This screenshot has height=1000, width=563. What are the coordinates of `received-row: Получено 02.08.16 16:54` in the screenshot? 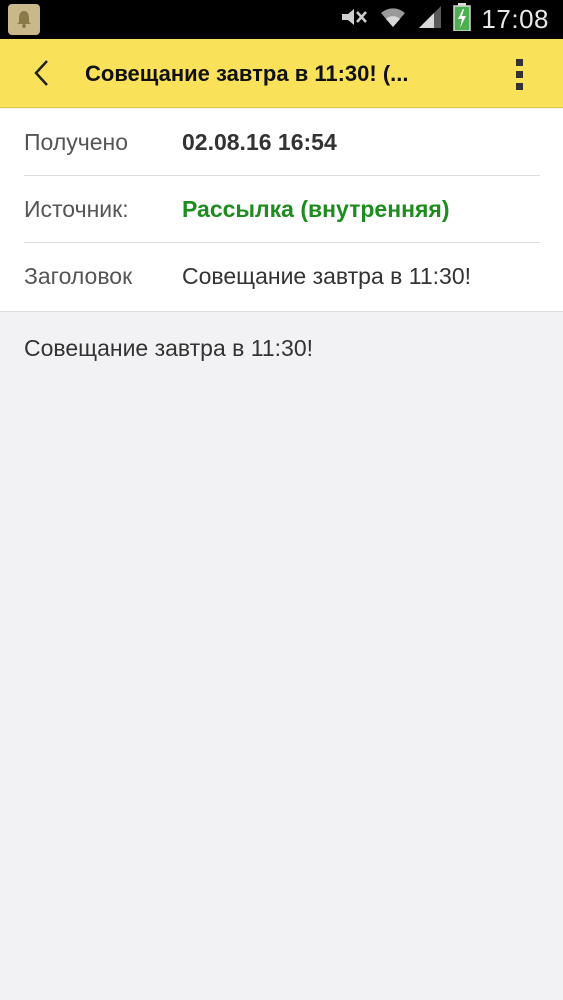 It's located at (281, 142).